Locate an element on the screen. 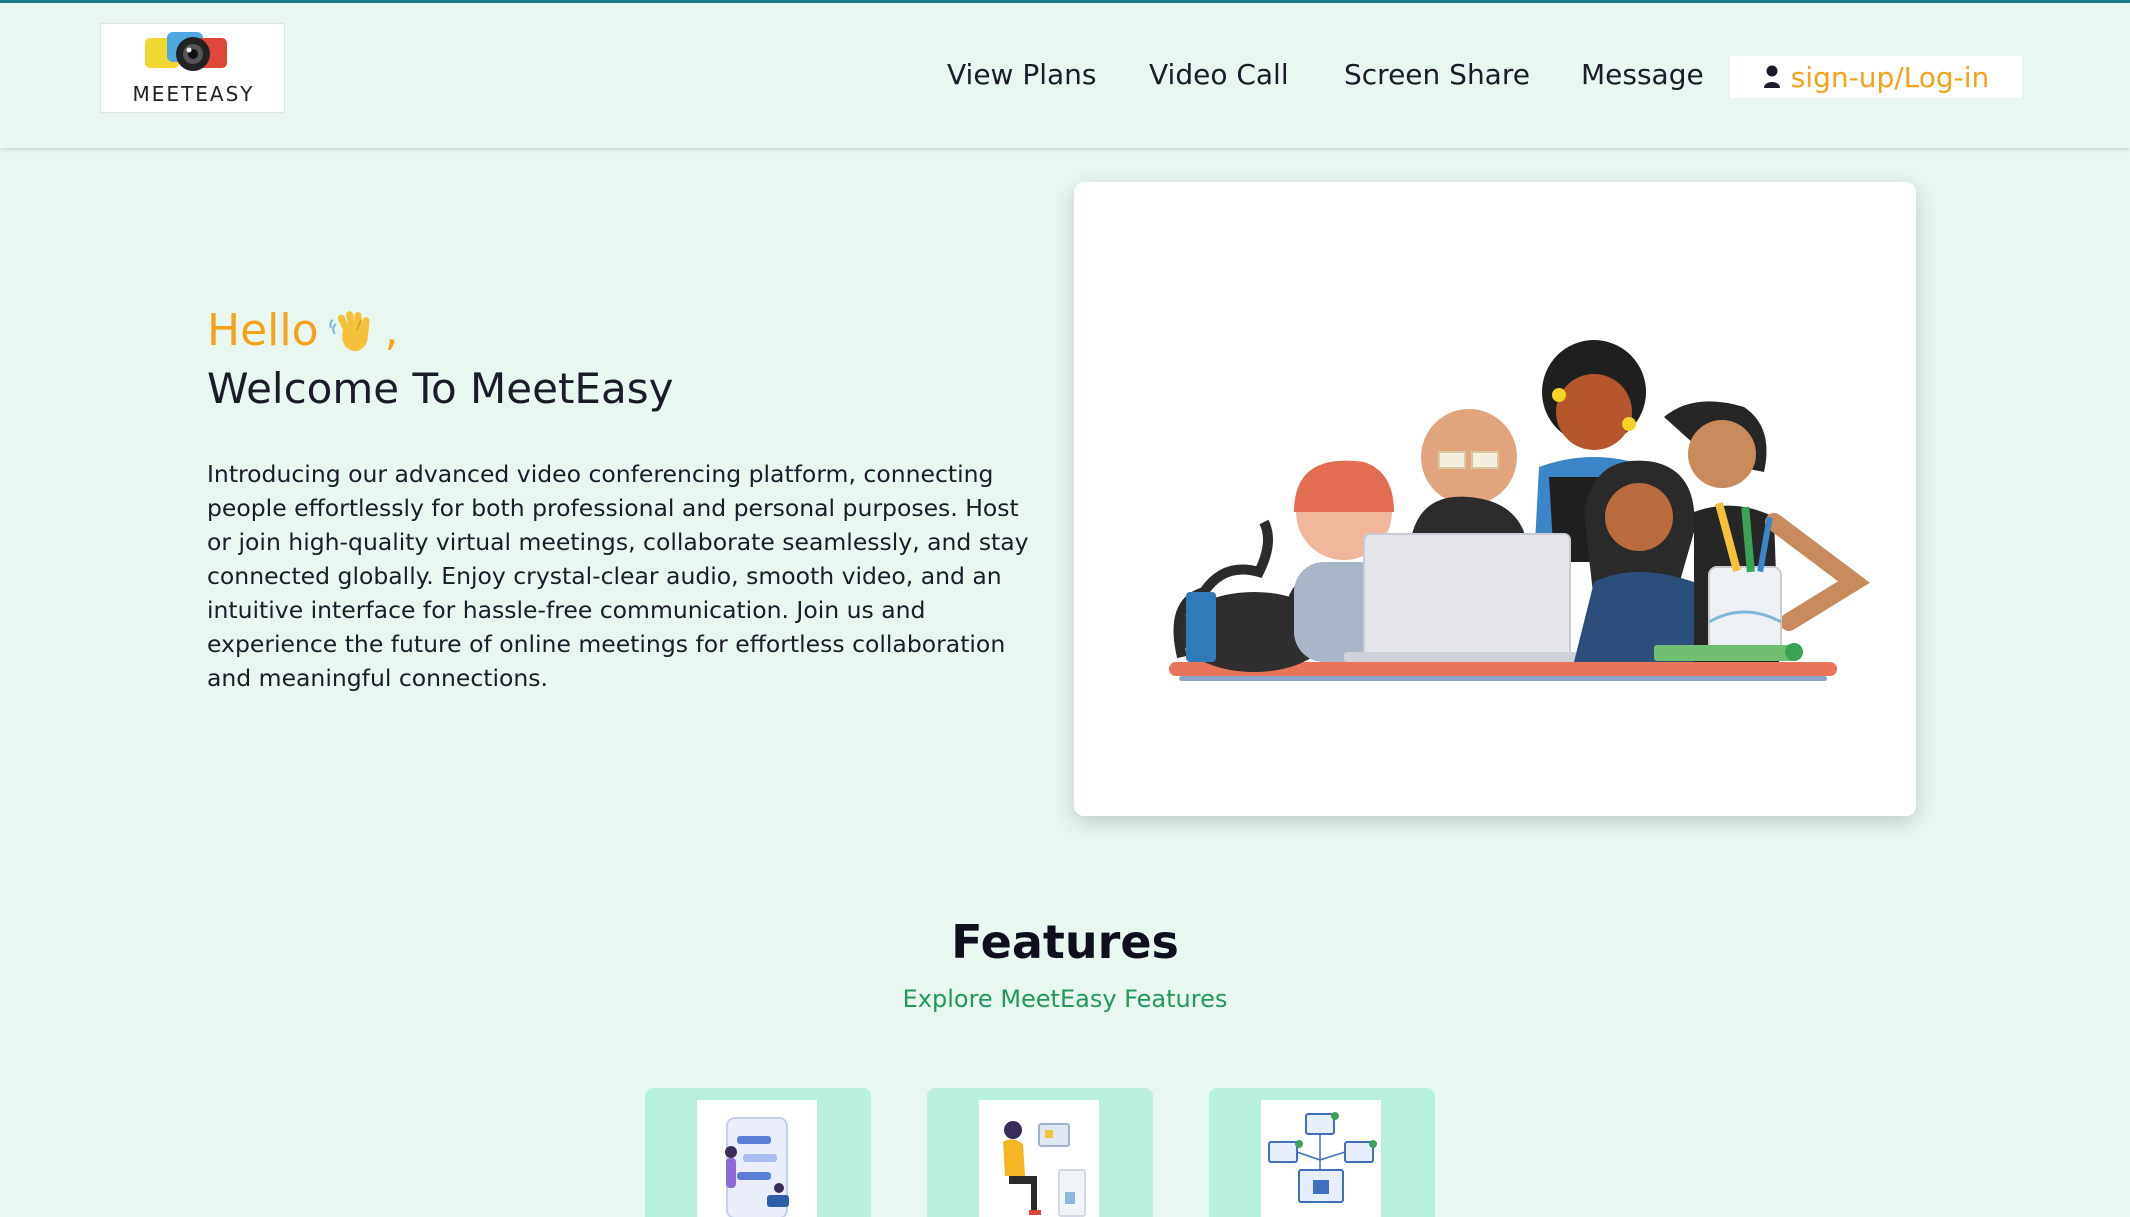 This screenshot has width=2130, height=1217. user-icon is located at coordinates (1771, 76).